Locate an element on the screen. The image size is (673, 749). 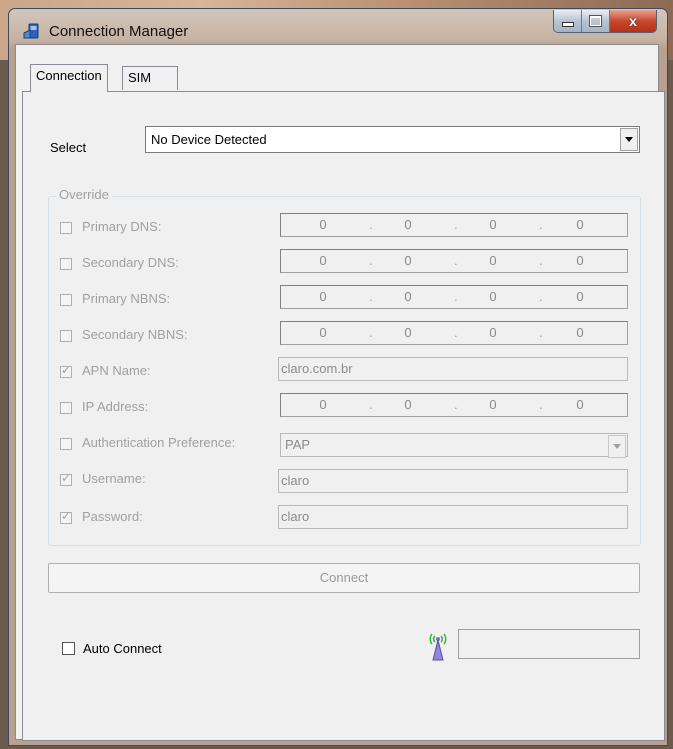
password-field: claro is located at coordinates (453, 517).